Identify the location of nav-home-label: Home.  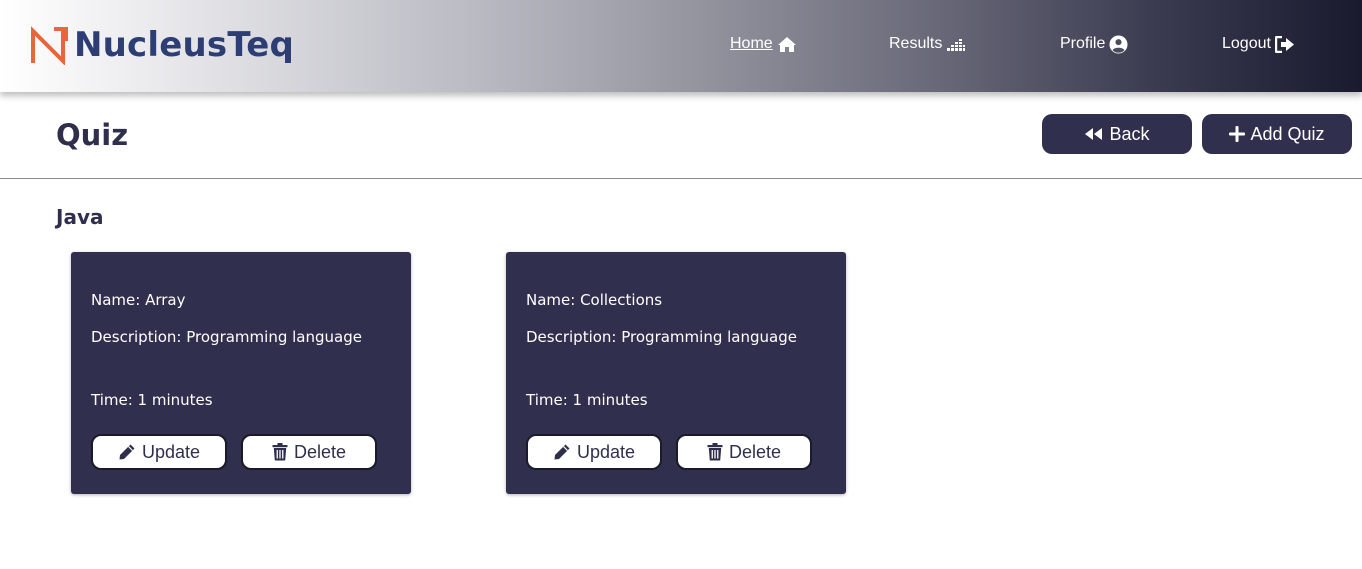
(751, 43).